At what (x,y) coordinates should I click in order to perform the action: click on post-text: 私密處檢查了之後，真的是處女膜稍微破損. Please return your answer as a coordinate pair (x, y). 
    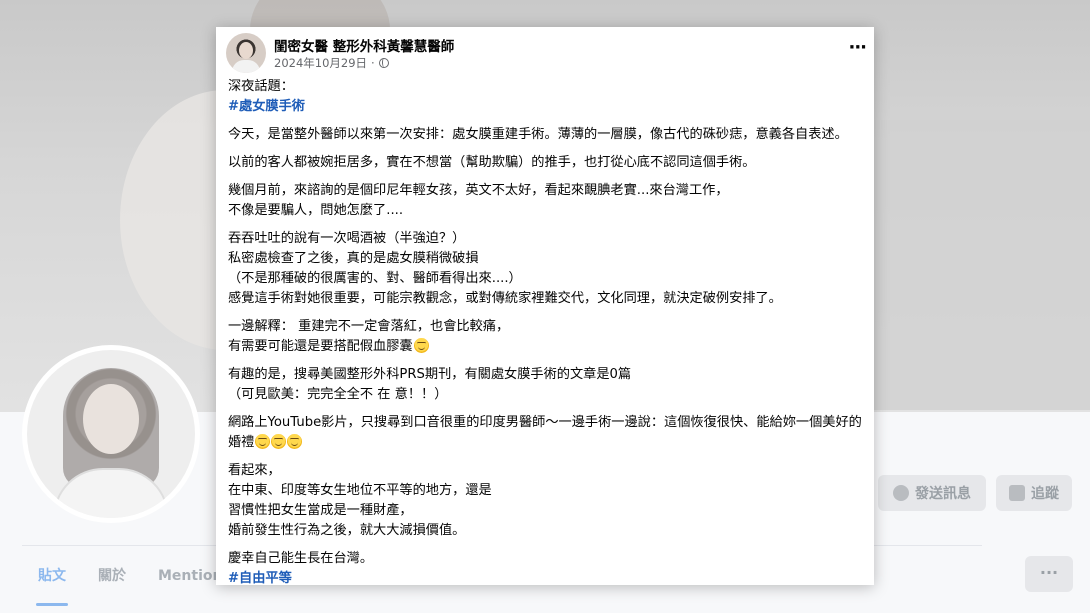
    Looking at the image, I should click on (353, 258).